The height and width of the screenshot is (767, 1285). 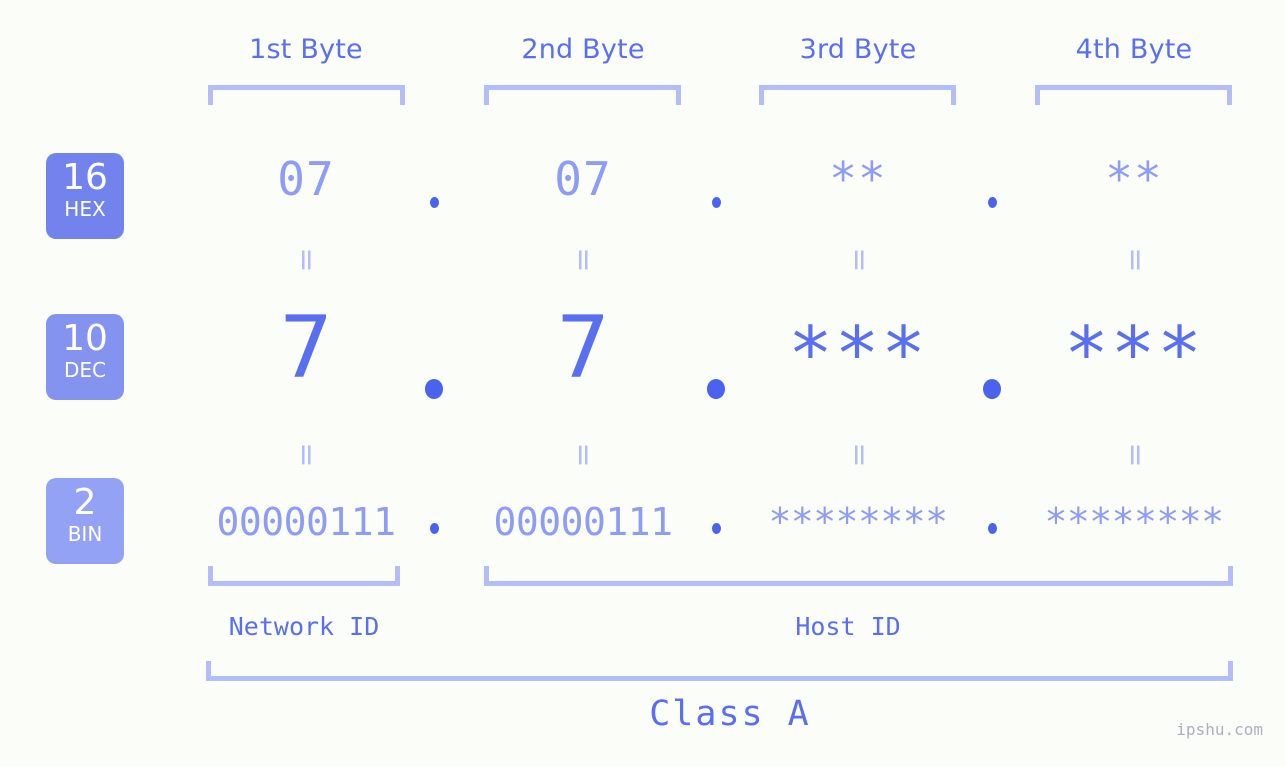 I want to click on host-id-label: Host ID, so click(x=848, y=626).